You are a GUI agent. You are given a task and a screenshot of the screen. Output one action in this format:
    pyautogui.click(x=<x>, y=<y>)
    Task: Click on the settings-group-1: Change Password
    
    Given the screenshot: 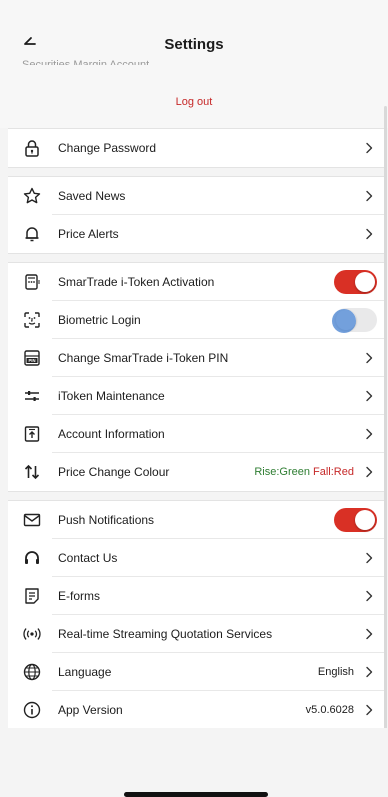 What is the action you would take?
    pyautogui.click(x=196, y=148)
    